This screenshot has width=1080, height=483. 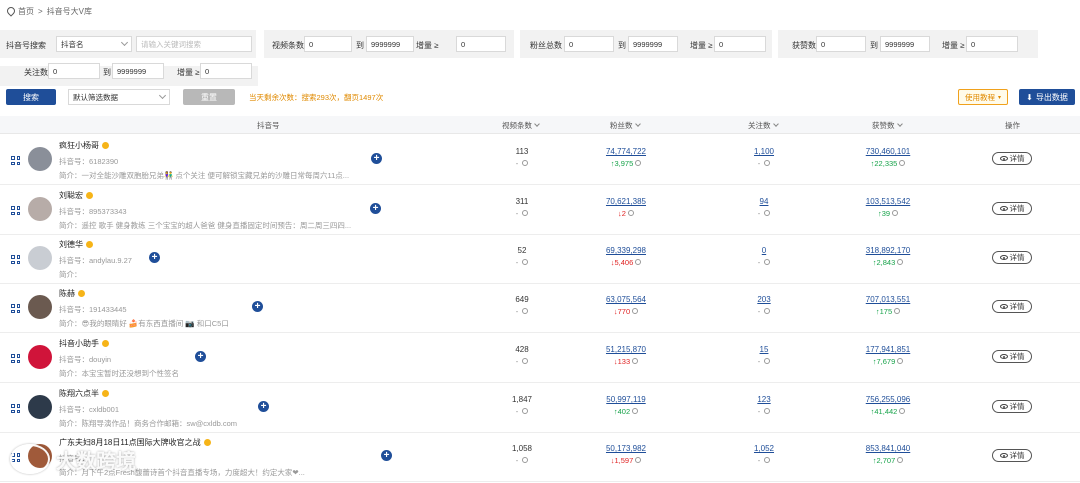 I want to click on likes-value: 756,255,096, so click(x=888, y=399).